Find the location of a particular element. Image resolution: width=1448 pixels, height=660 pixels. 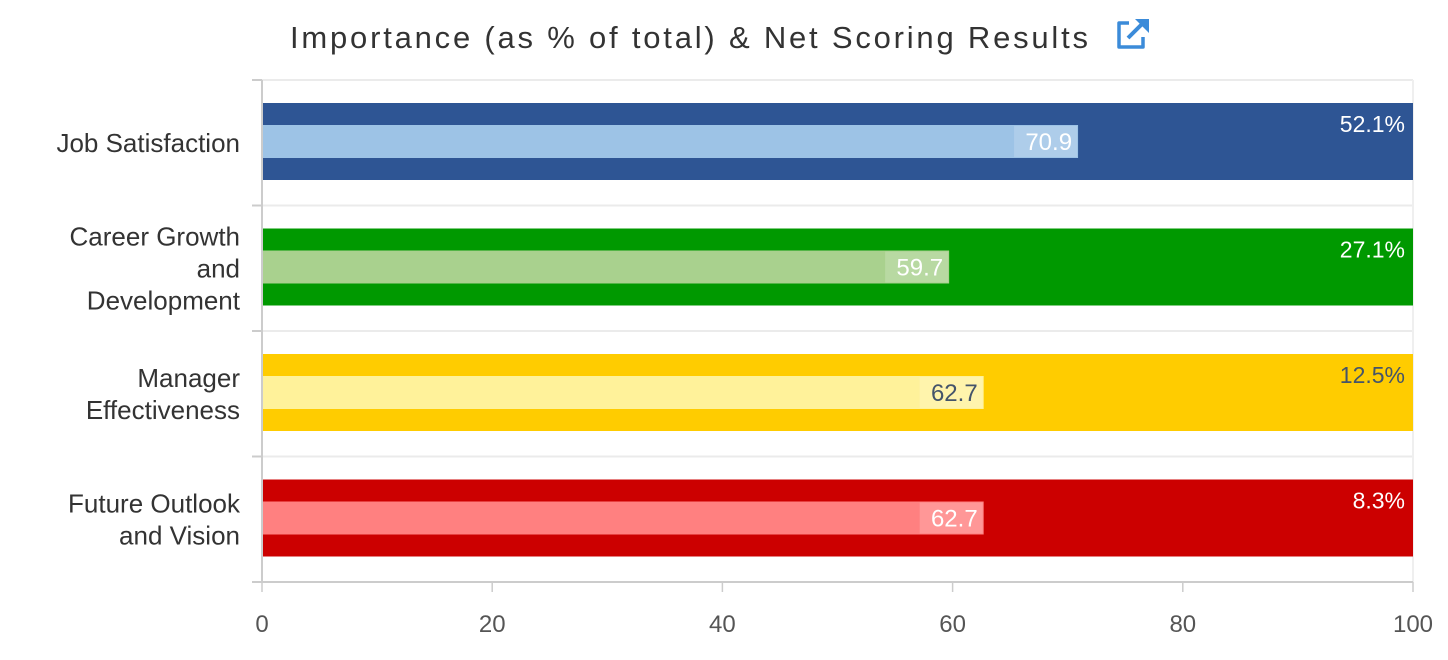

importance-pct-label: 52.1% is located at coordinates (1372, 124).